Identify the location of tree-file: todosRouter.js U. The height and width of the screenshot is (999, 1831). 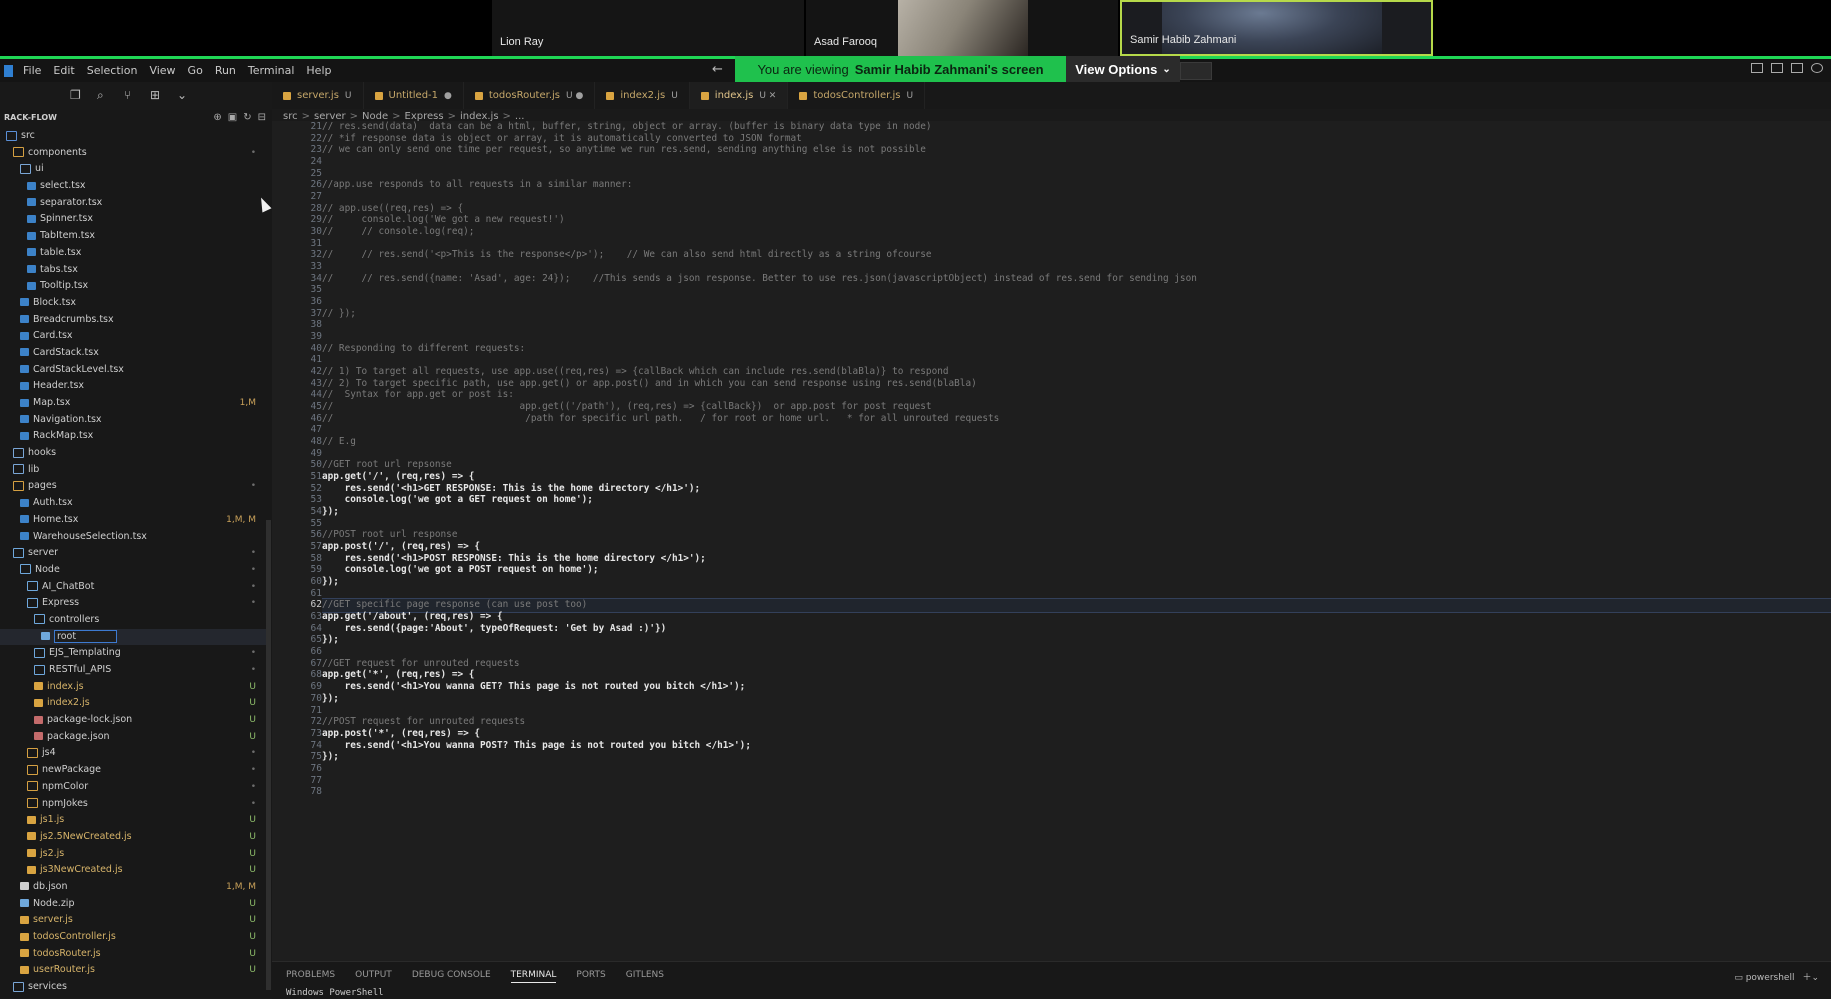
(134, 954).